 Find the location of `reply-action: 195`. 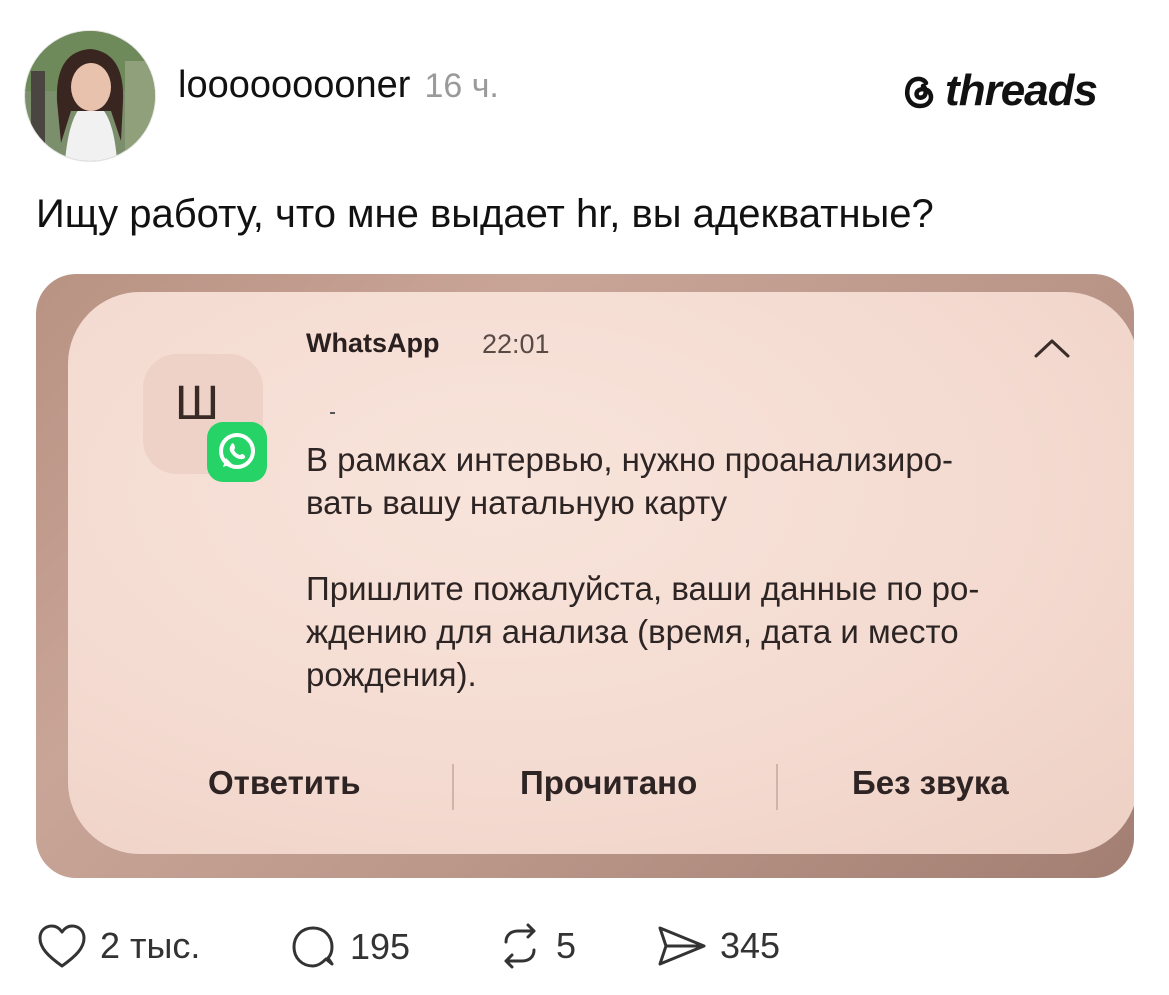

reply-action: 195 is located at coordinates (349, 947).